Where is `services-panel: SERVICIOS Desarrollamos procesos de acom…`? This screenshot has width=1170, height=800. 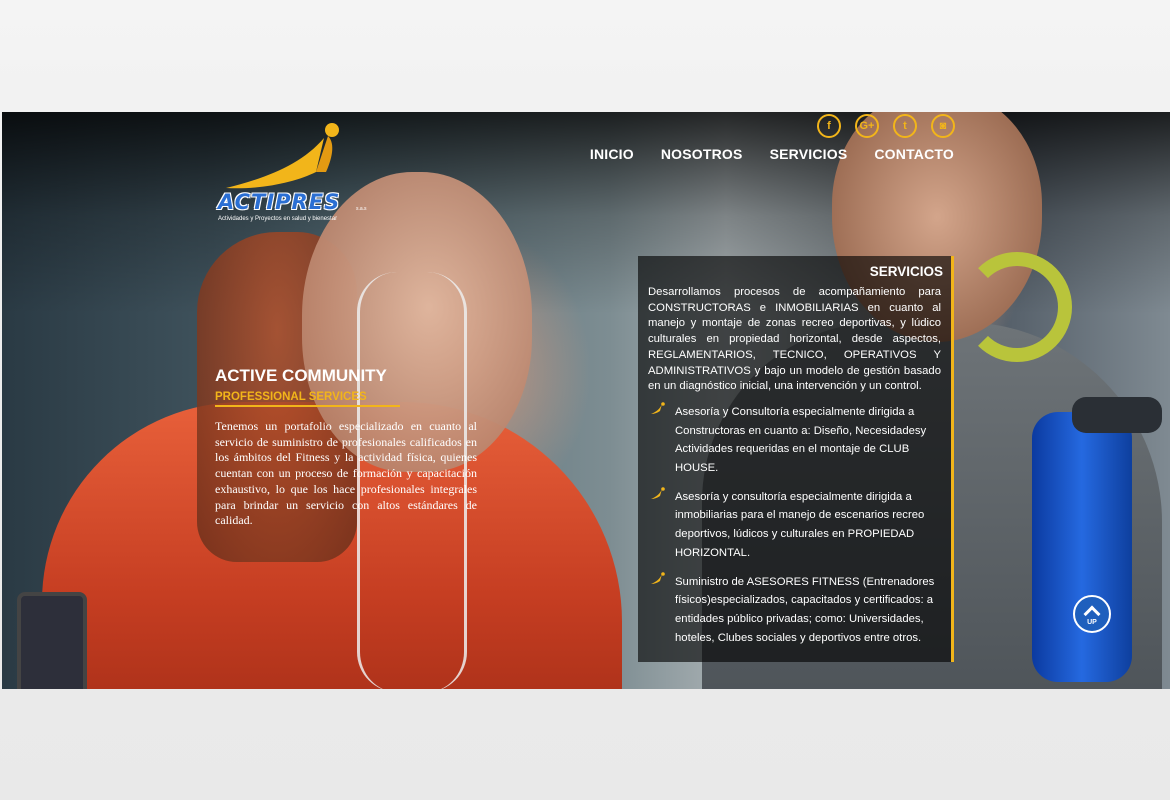
services-panel: SERVICIOS Desarrollamos procesos de acom… is located at coordinates (796, 459).